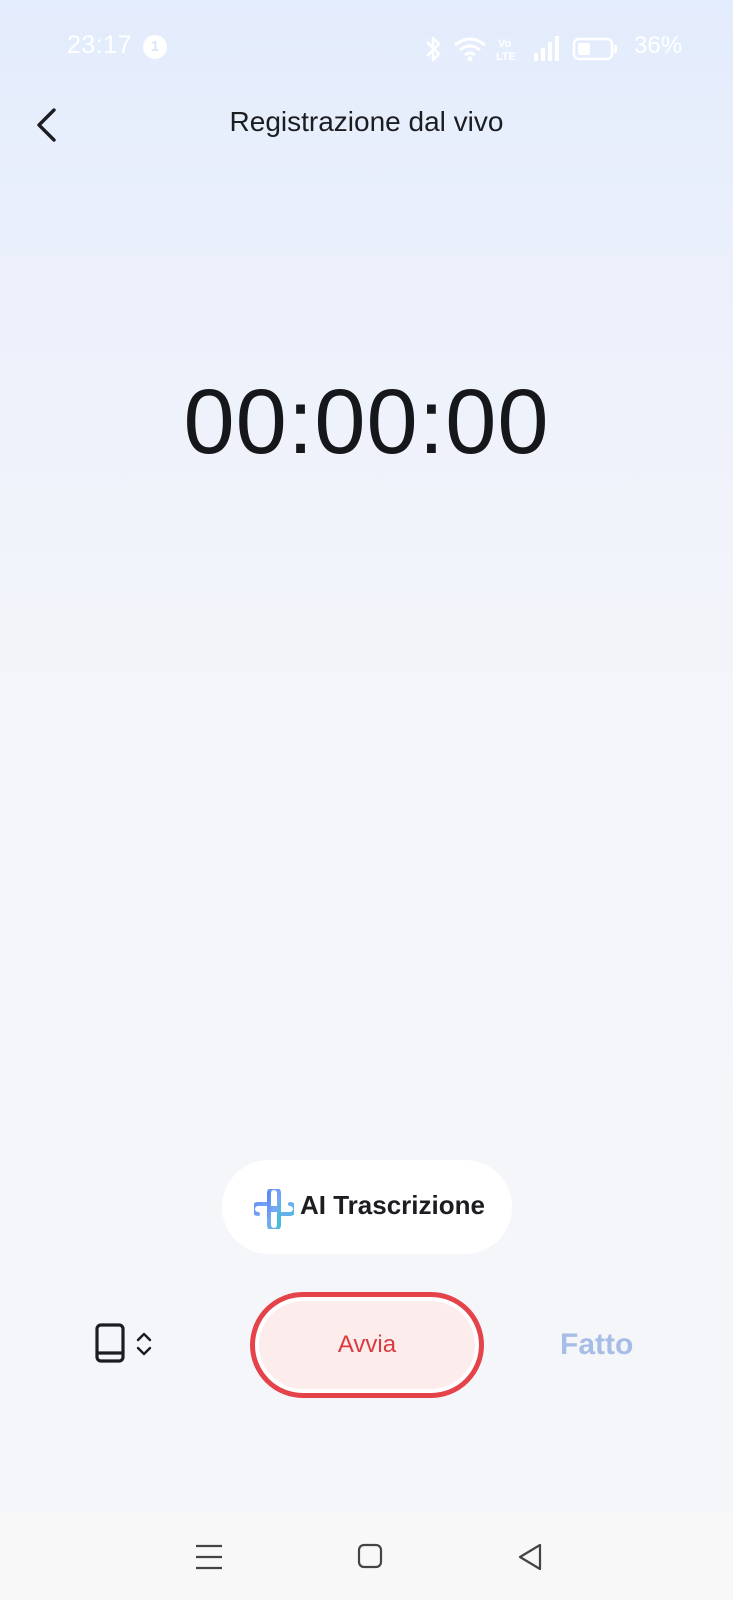  What do you see at coordinates (506, 57) in the screenshot?
I see `svg-text: LTE` at bounding box center [506, 57].